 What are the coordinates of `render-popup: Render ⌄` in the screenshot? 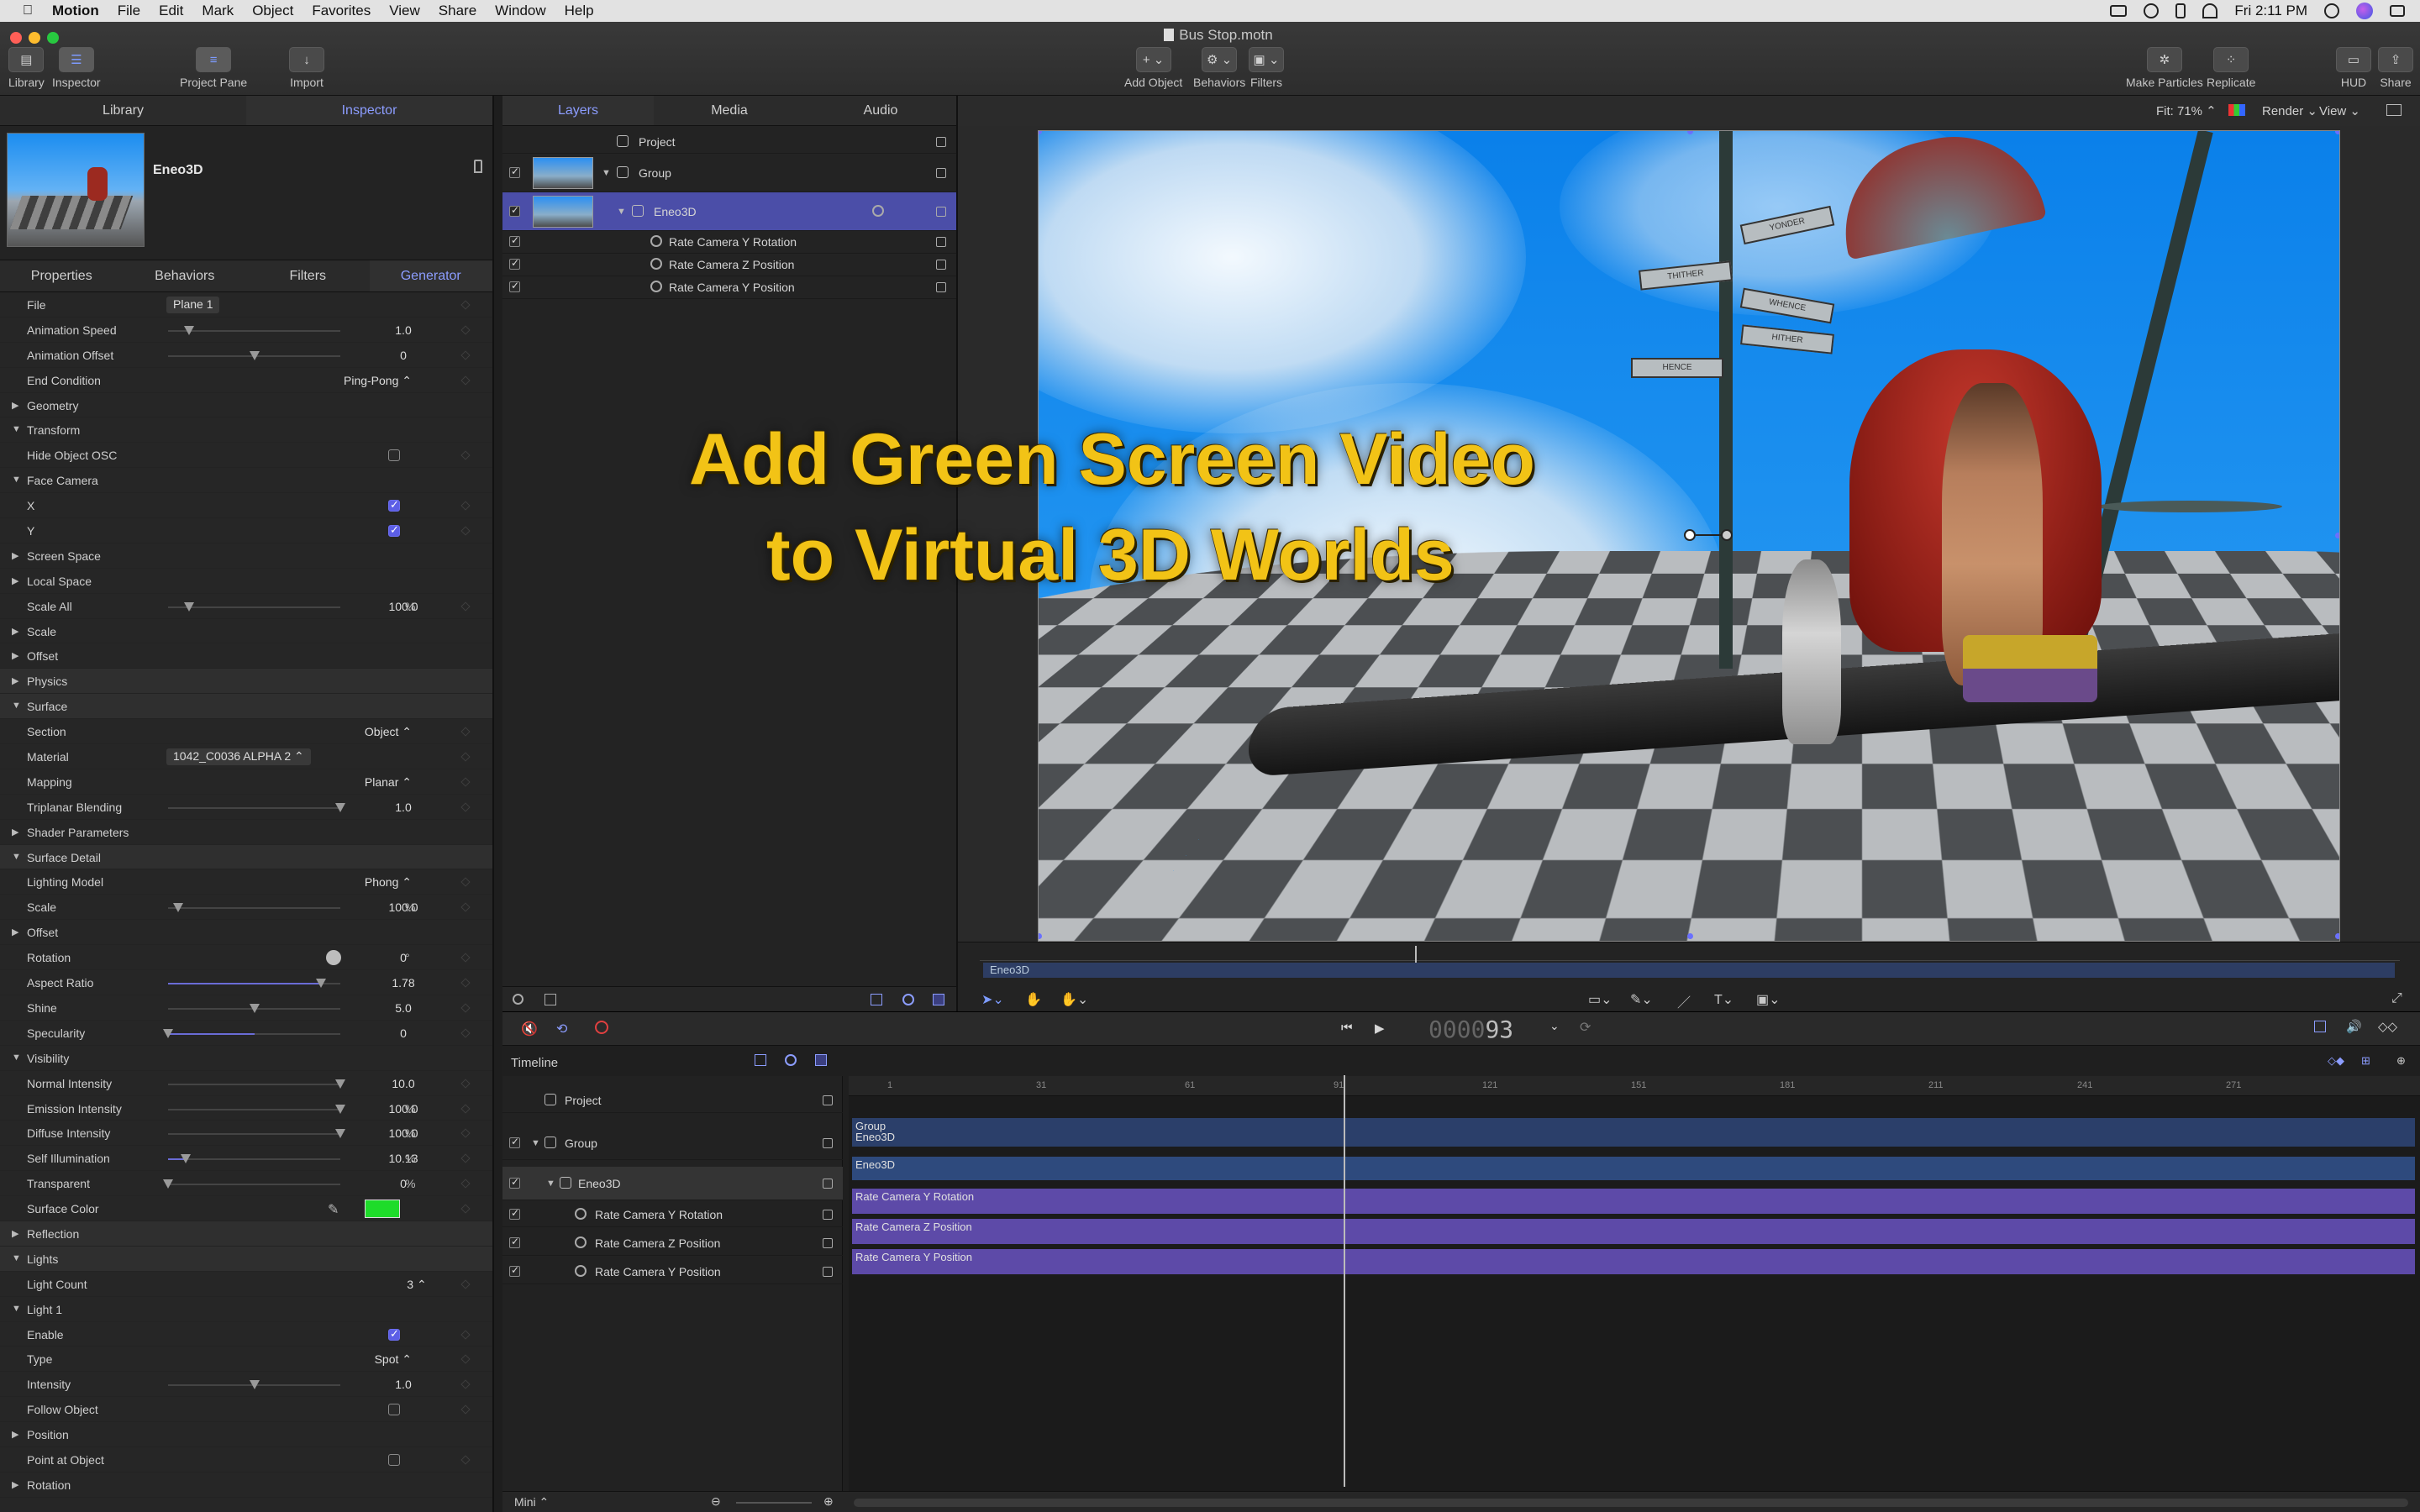 It's located at (2289, 110).